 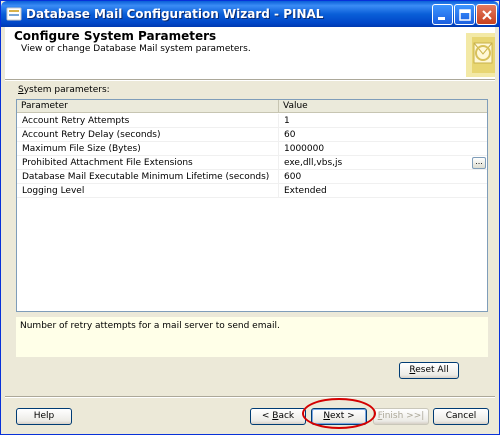 I want to click on help-button: Help, so click(x=44, y=416).